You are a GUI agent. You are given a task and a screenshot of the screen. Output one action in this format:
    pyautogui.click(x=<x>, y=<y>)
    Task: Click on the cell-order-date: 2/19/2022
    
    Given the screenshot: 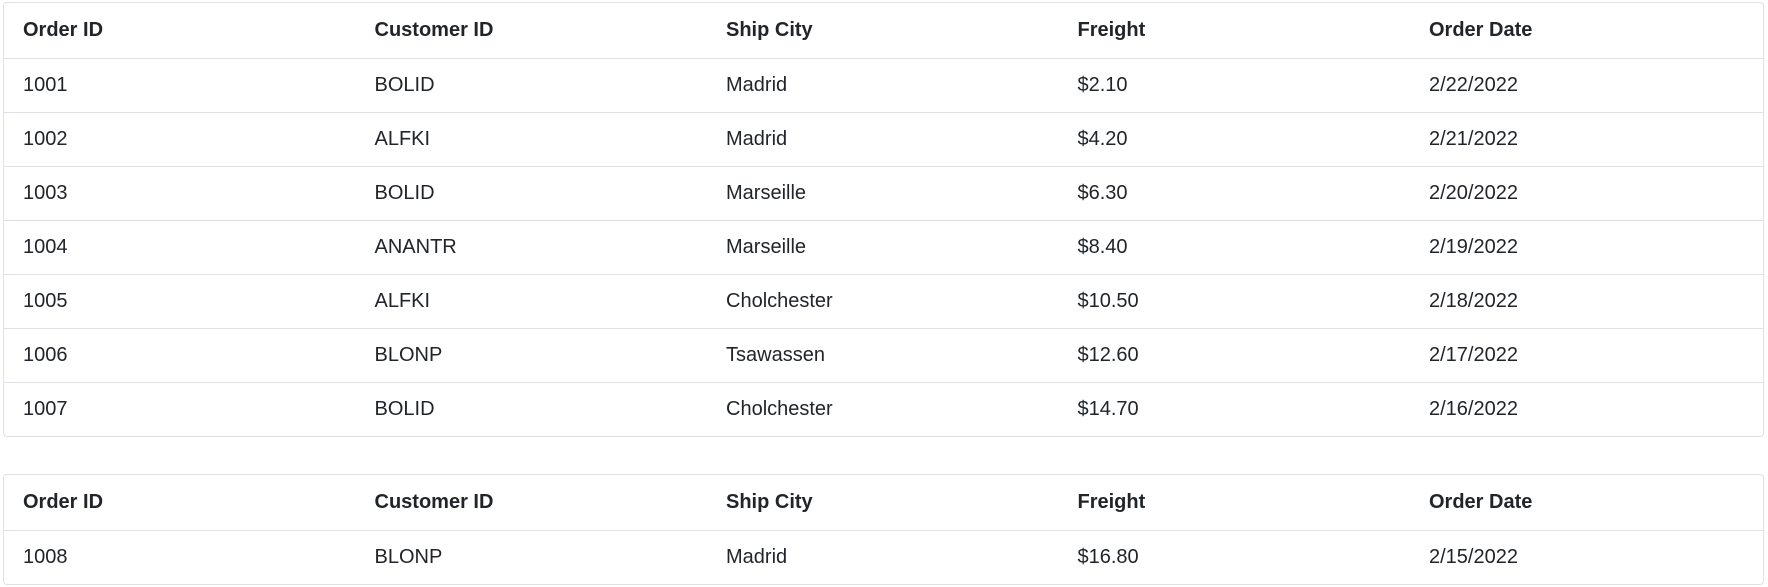 What is the action you would take?
    pyautogui.click(x=1473, y=247)
    